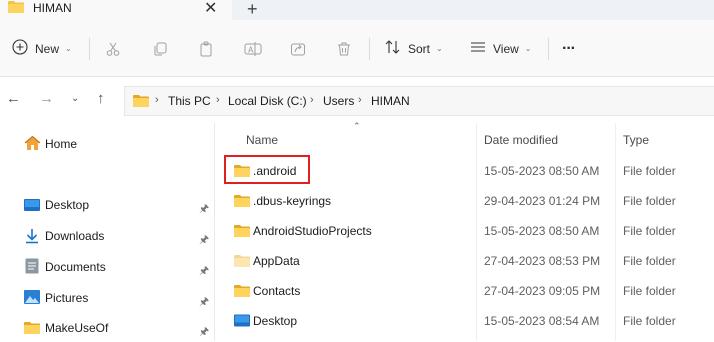 The image size is (714, 342). I want to click on share-icon, so click(298, 48).